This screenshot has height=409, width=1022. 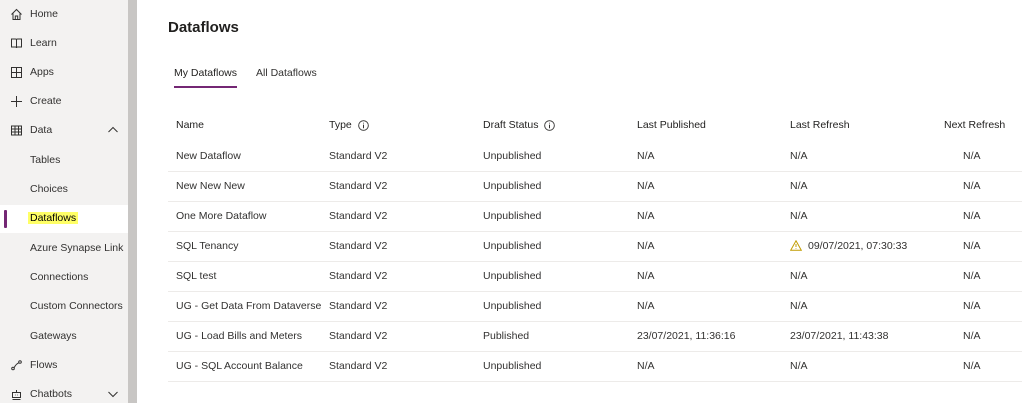 I want to click on table-cell-text: UG - SQL Account Balance, so click(x=239, y=366).